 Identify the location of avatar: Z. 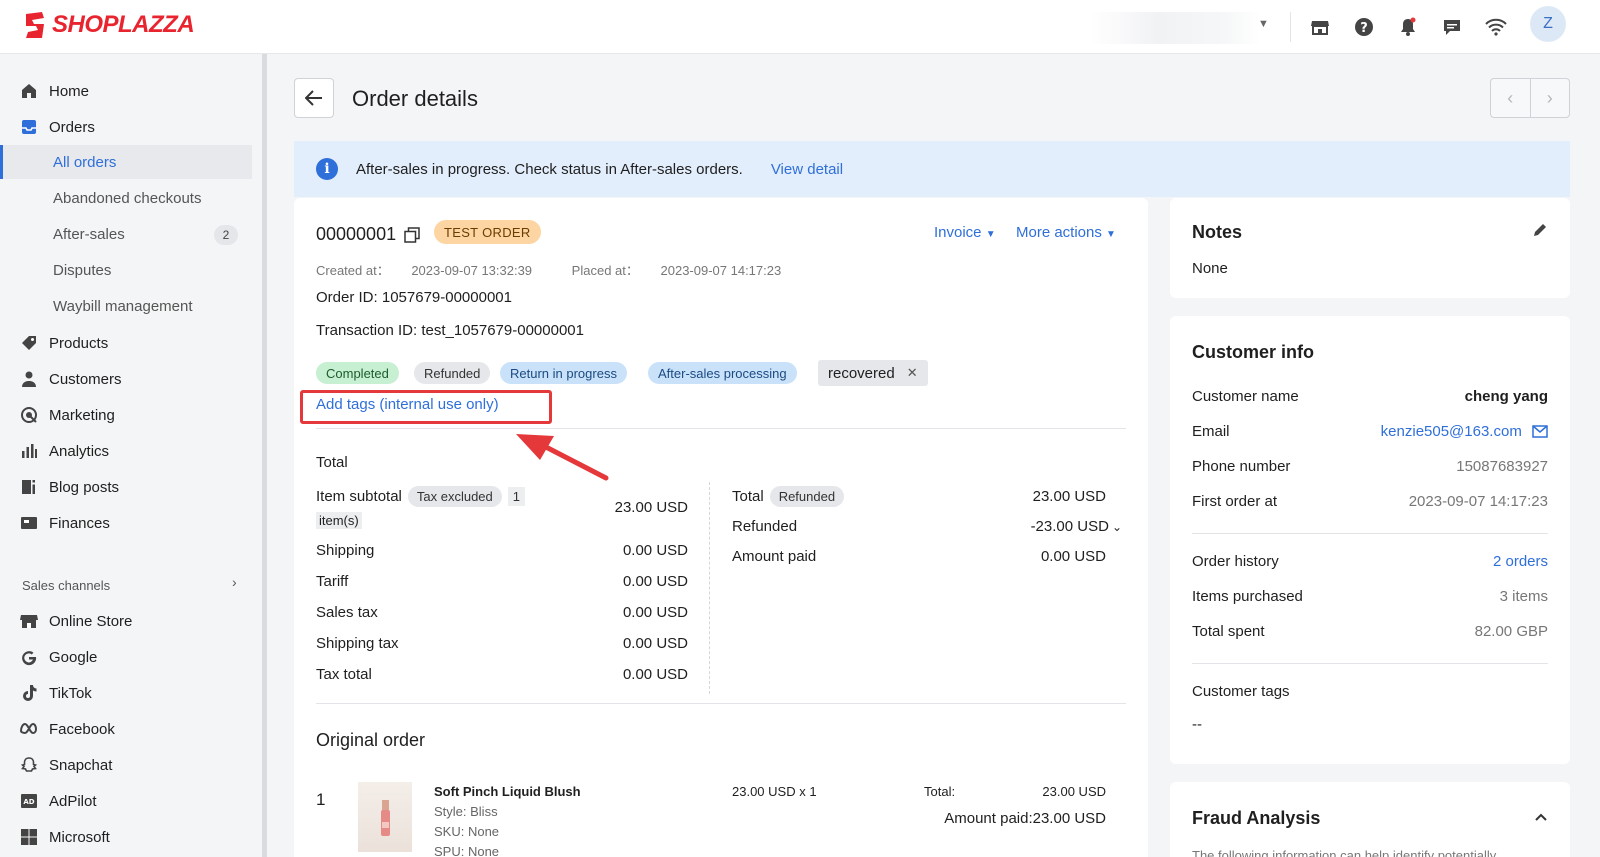
(1548, 24).